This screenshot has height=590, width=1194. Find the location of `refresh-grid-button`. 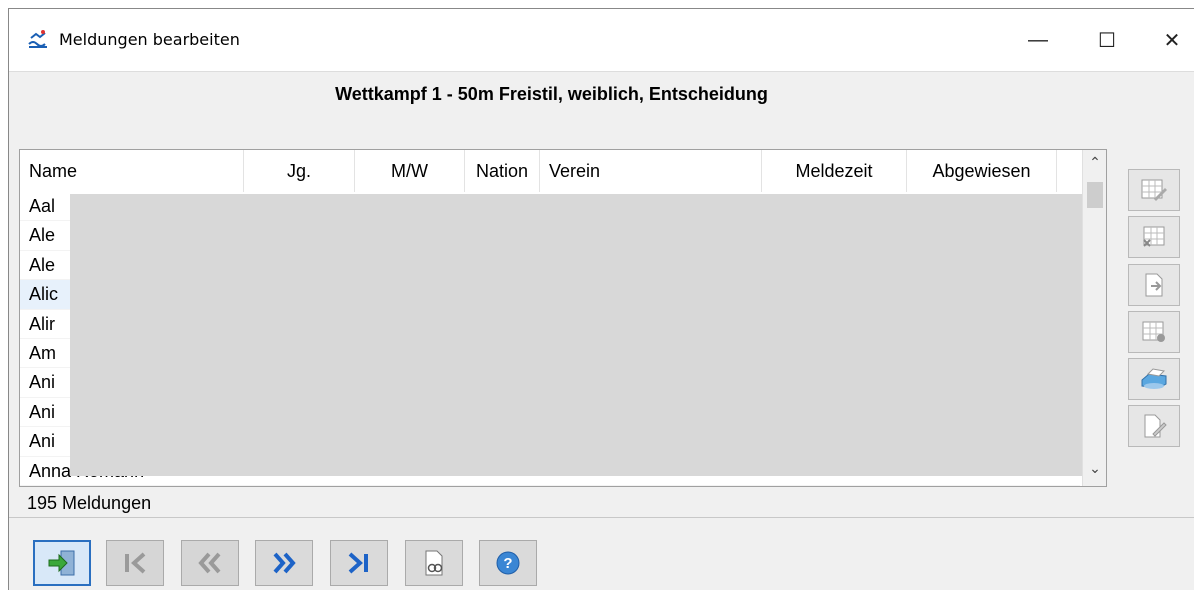

refresh-grid-button is located at coordinates (1154, 332).